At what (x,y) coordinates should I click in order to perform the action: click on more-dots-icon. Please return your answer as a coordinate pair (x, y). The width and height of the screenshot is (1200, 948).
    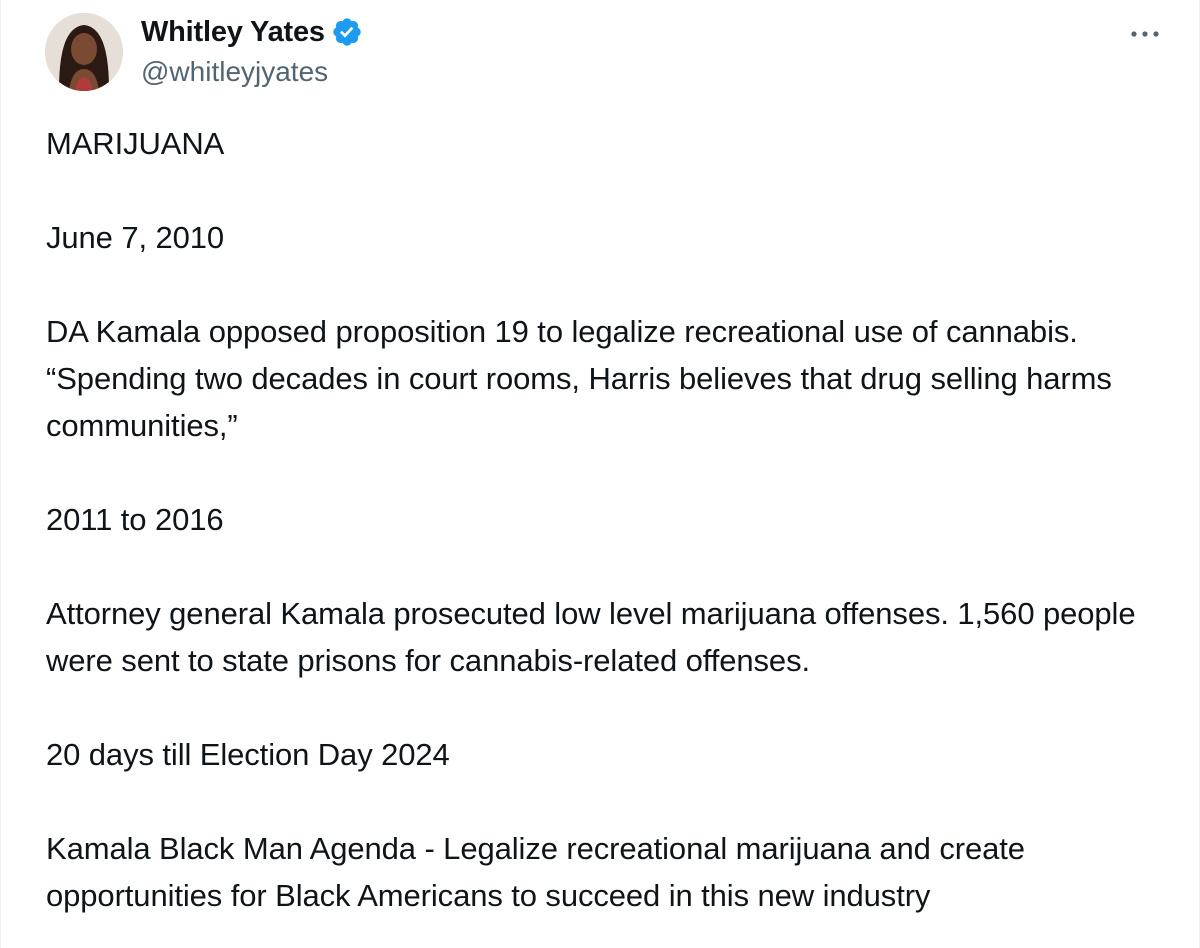
    Looking at the image, I should click on (1145, 34).